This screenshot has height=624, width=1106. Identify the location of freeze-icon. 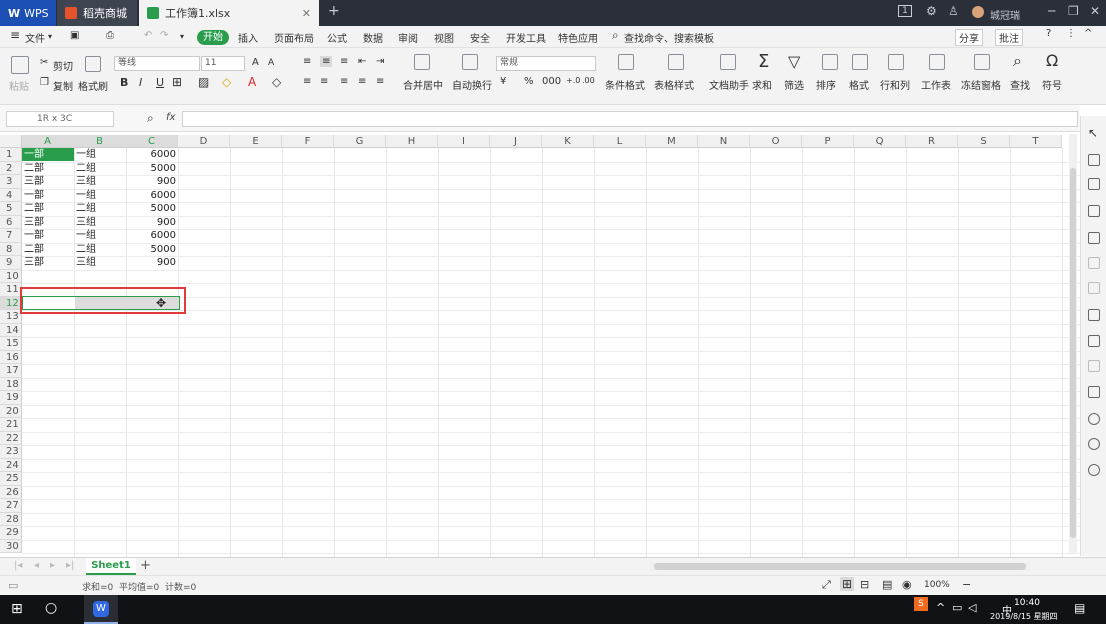
(982, 62).